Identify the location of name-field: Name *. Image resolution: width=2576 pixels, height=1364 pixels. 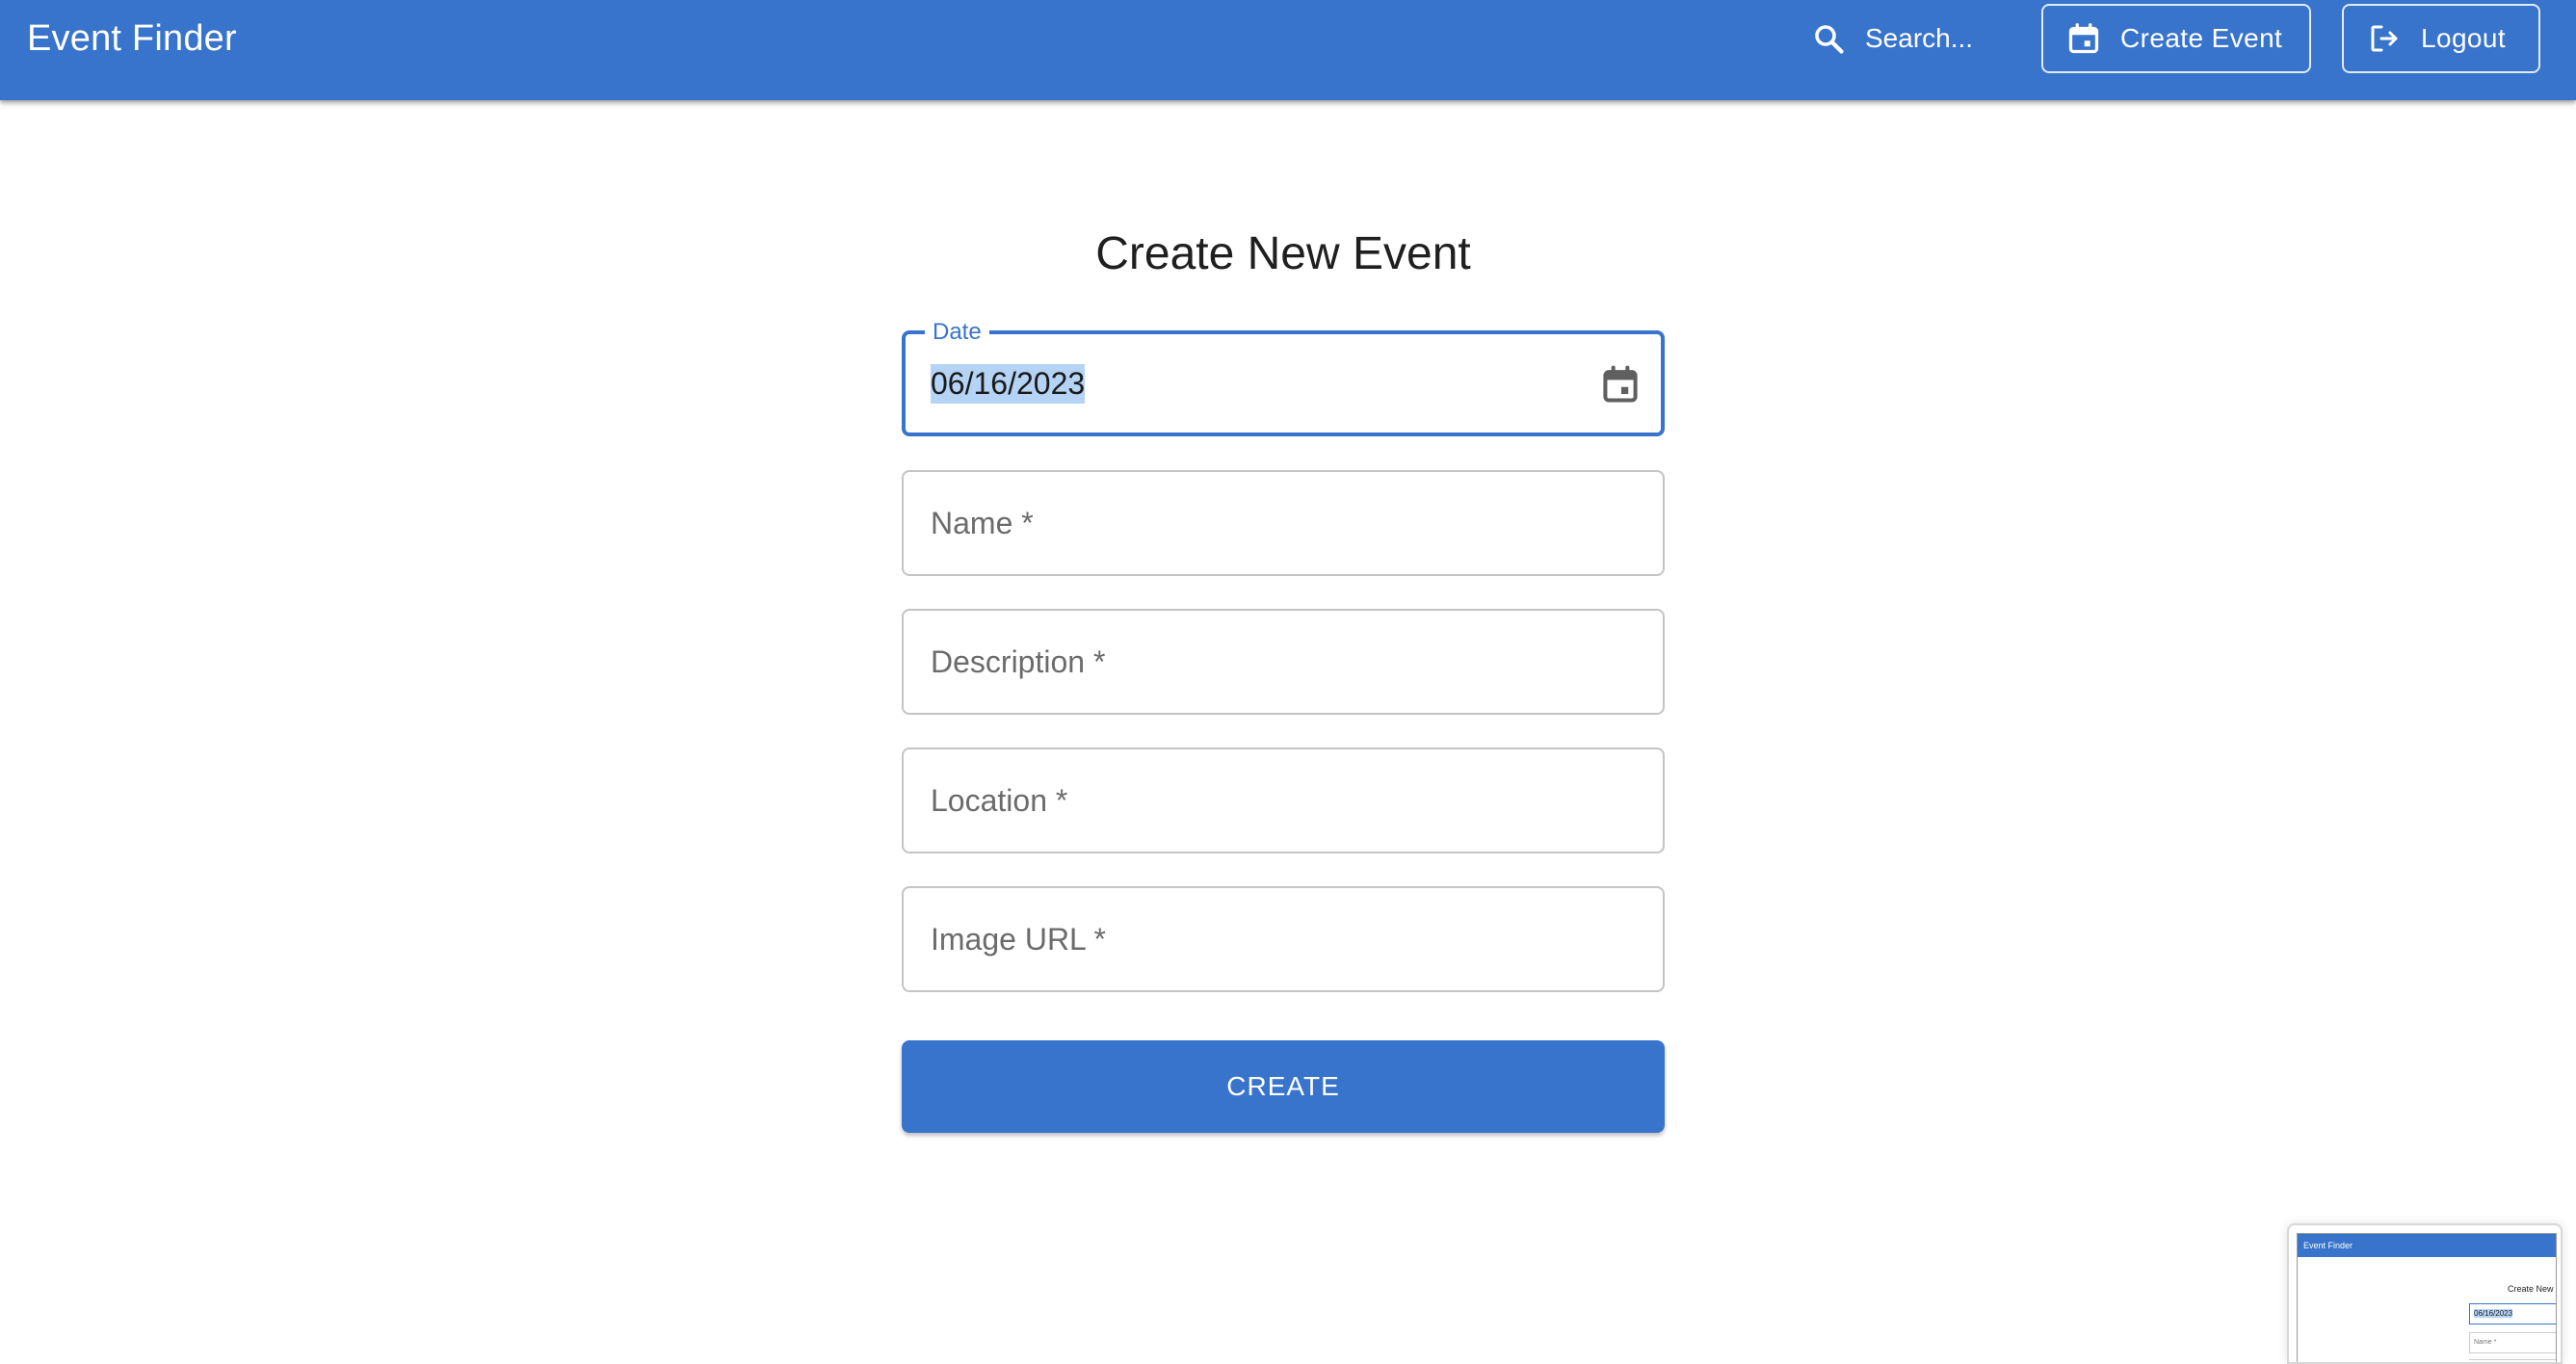
(1284, 523).